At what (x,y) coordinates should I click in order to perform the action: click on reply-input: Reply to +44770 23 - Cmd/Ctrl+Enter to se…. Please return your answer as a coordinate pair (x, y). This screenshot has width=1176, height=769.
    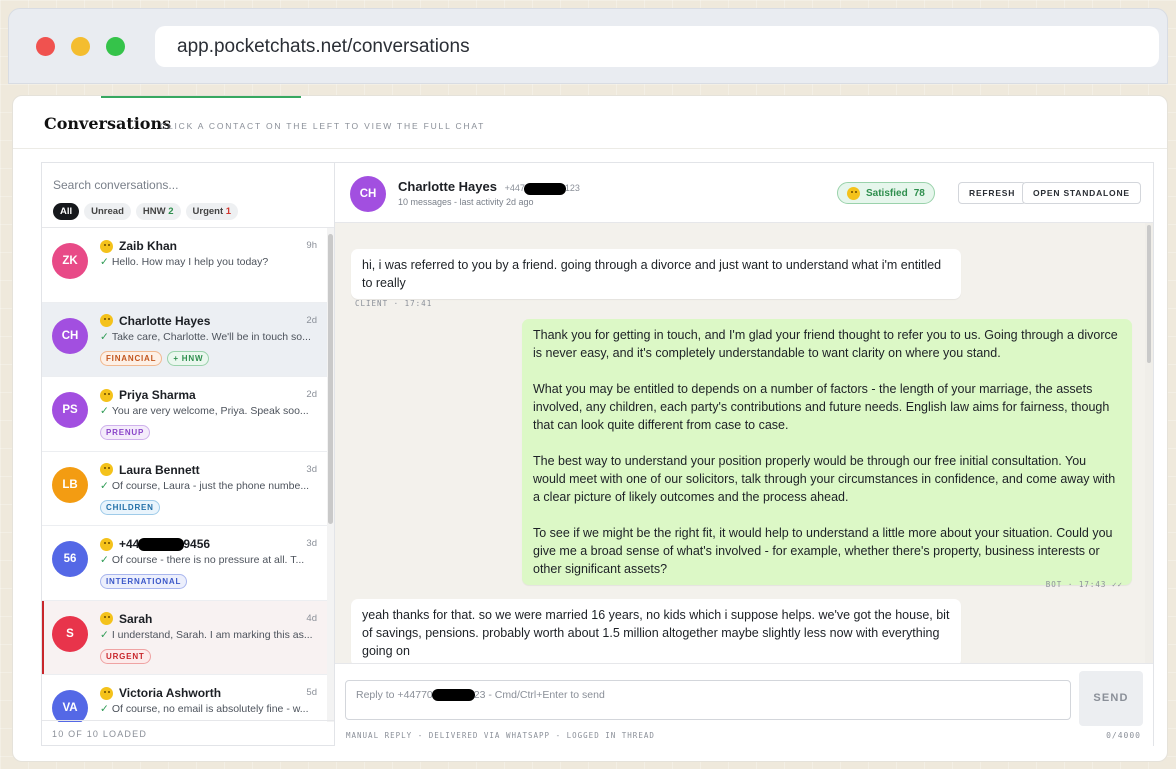
    Looking at the image, I should click on (708, 700).